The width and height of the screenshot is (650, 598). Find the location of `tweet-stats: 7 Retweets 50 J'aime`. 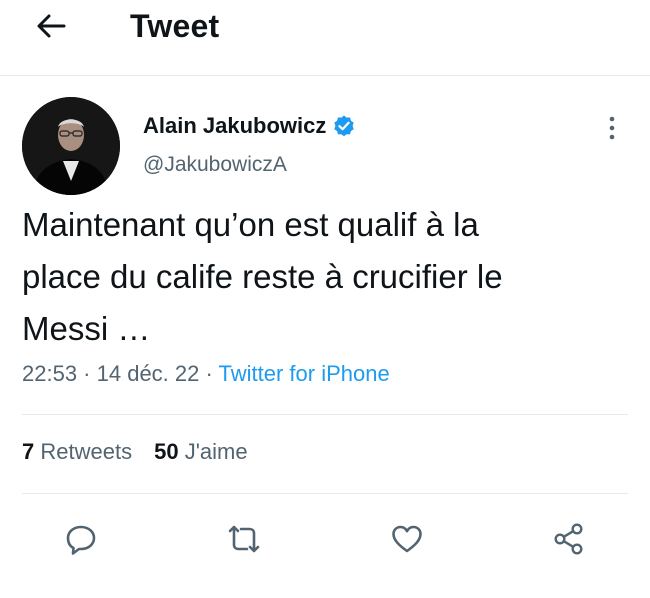

tweet-stats: 7 Retweets 50 J'aime is located at coordinates (135, 452).